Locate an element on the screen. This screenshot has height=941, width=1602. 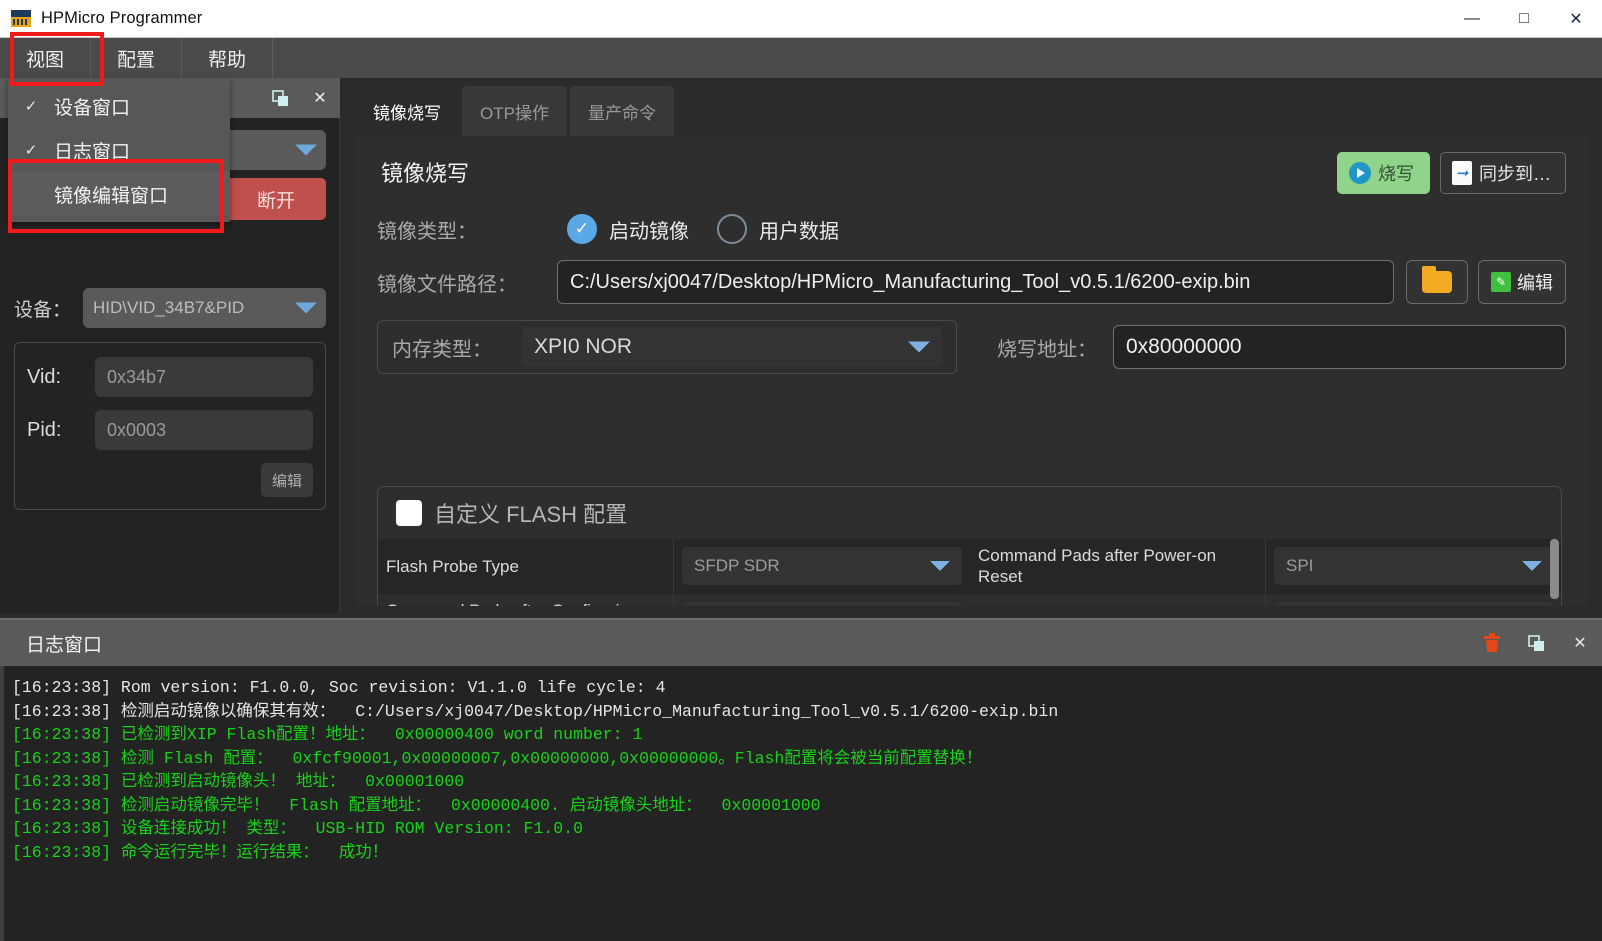
view-menu-item-label: 设备窗口 is located at coordinates (92, 108).